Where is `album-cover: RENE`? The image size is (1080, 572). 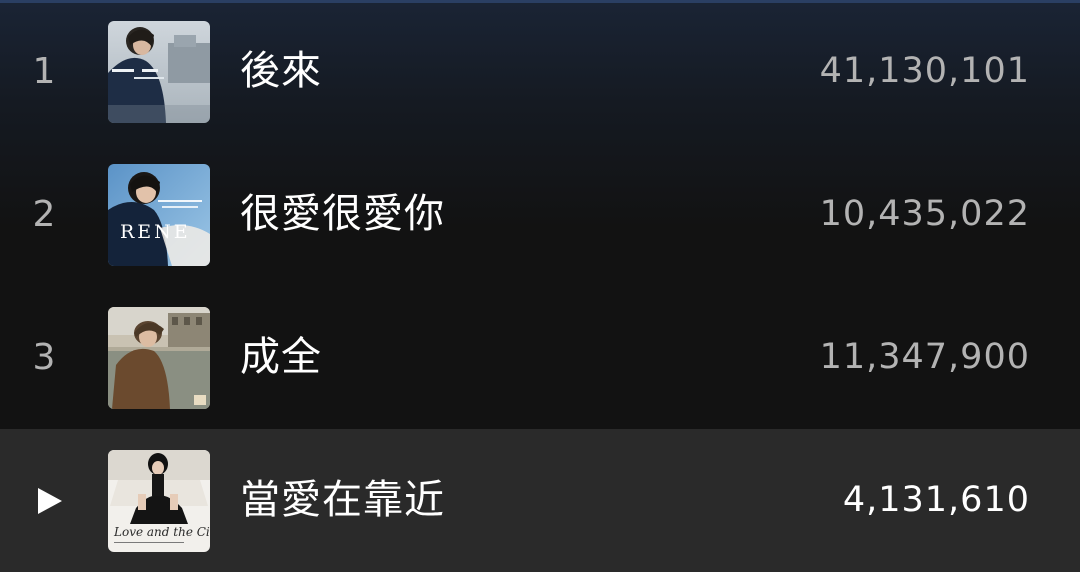
album-cover: RENE is located at coordinates (159, 215).